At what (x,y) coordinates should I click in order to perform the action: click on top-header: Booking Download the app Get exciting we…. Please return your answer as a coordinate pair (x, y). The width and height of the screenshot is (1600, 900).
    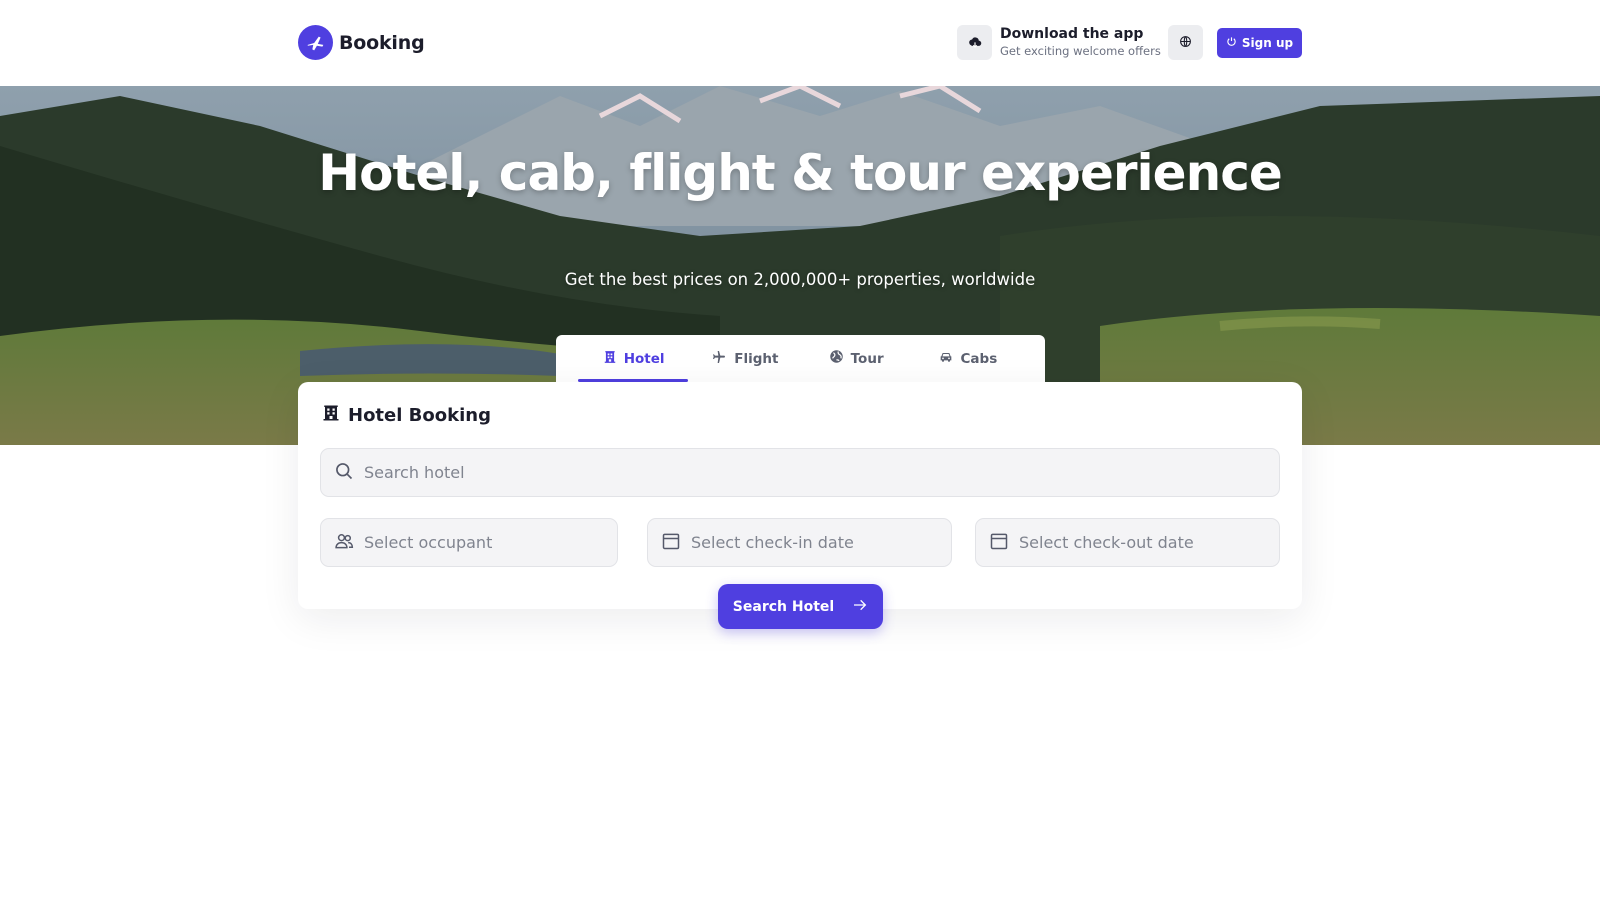
    Looking at the image, I should click on (800, 43).